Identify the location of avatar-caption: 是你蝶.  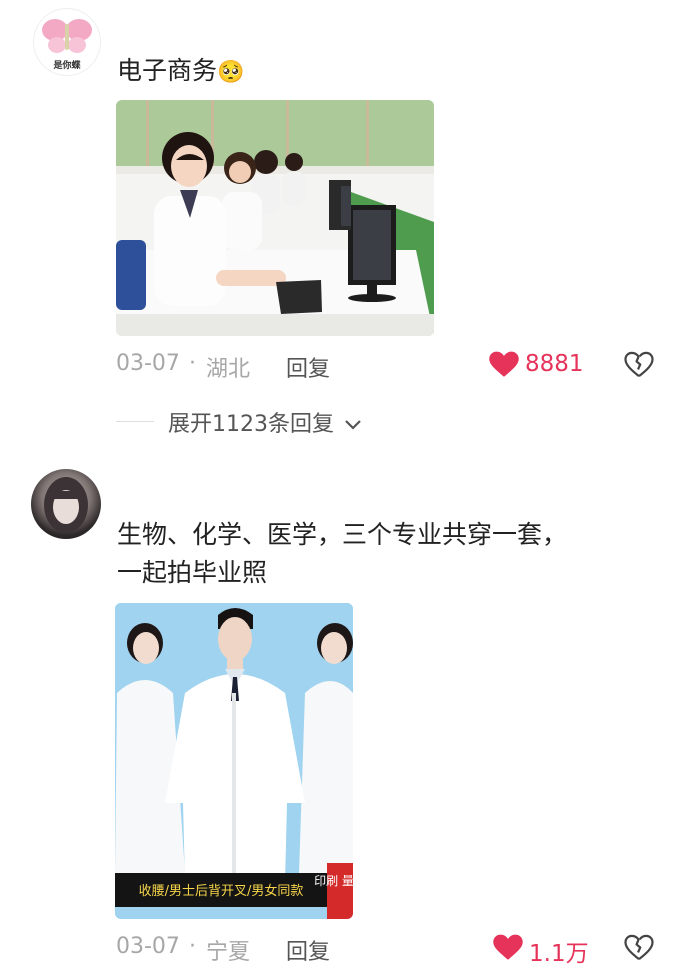
(67, 66).